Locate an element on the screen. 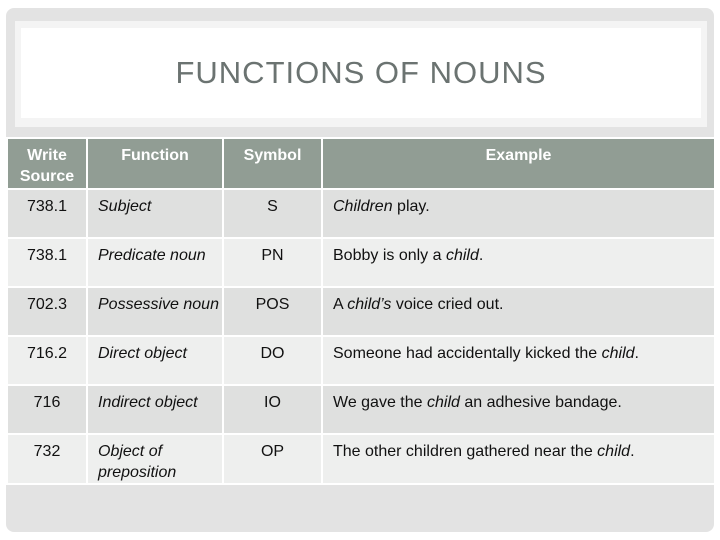 The image size is (720, 540). cell-function: Subject is located at coordinates (155, 213).